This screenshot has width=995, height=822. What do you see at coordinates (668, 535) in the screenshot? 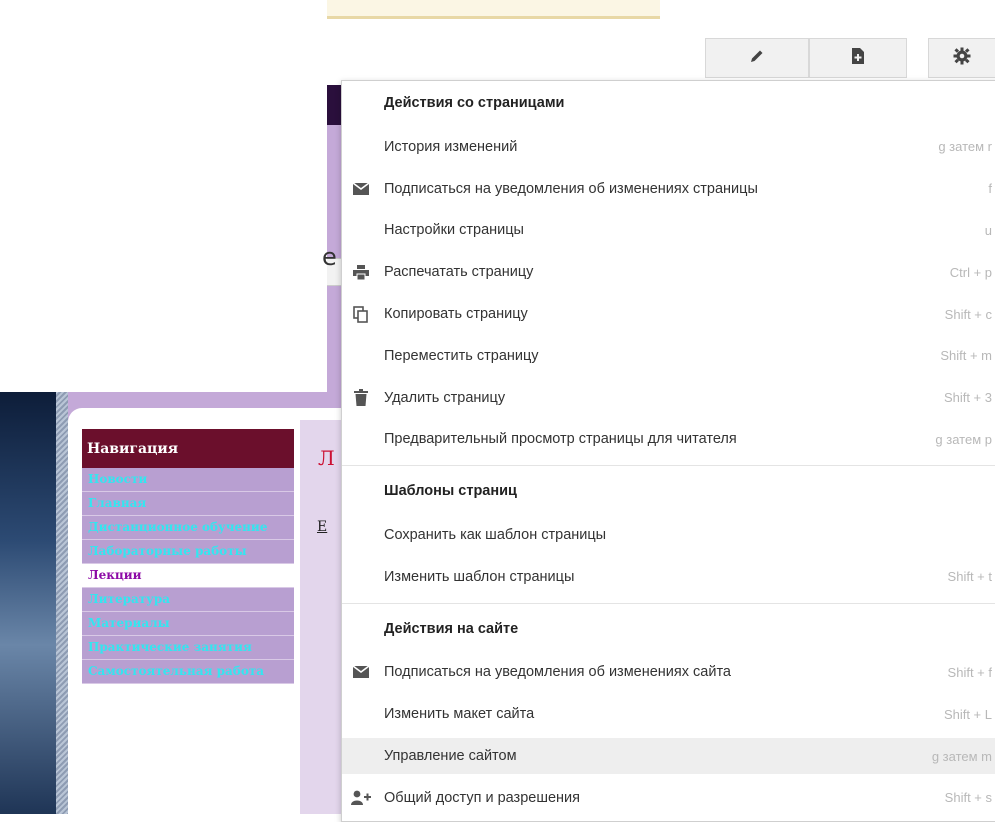
I see `menu-item-сохранить-как-шаблон-страницы: Сохранить как шаблон страницы` at bounding box center [668, 535].